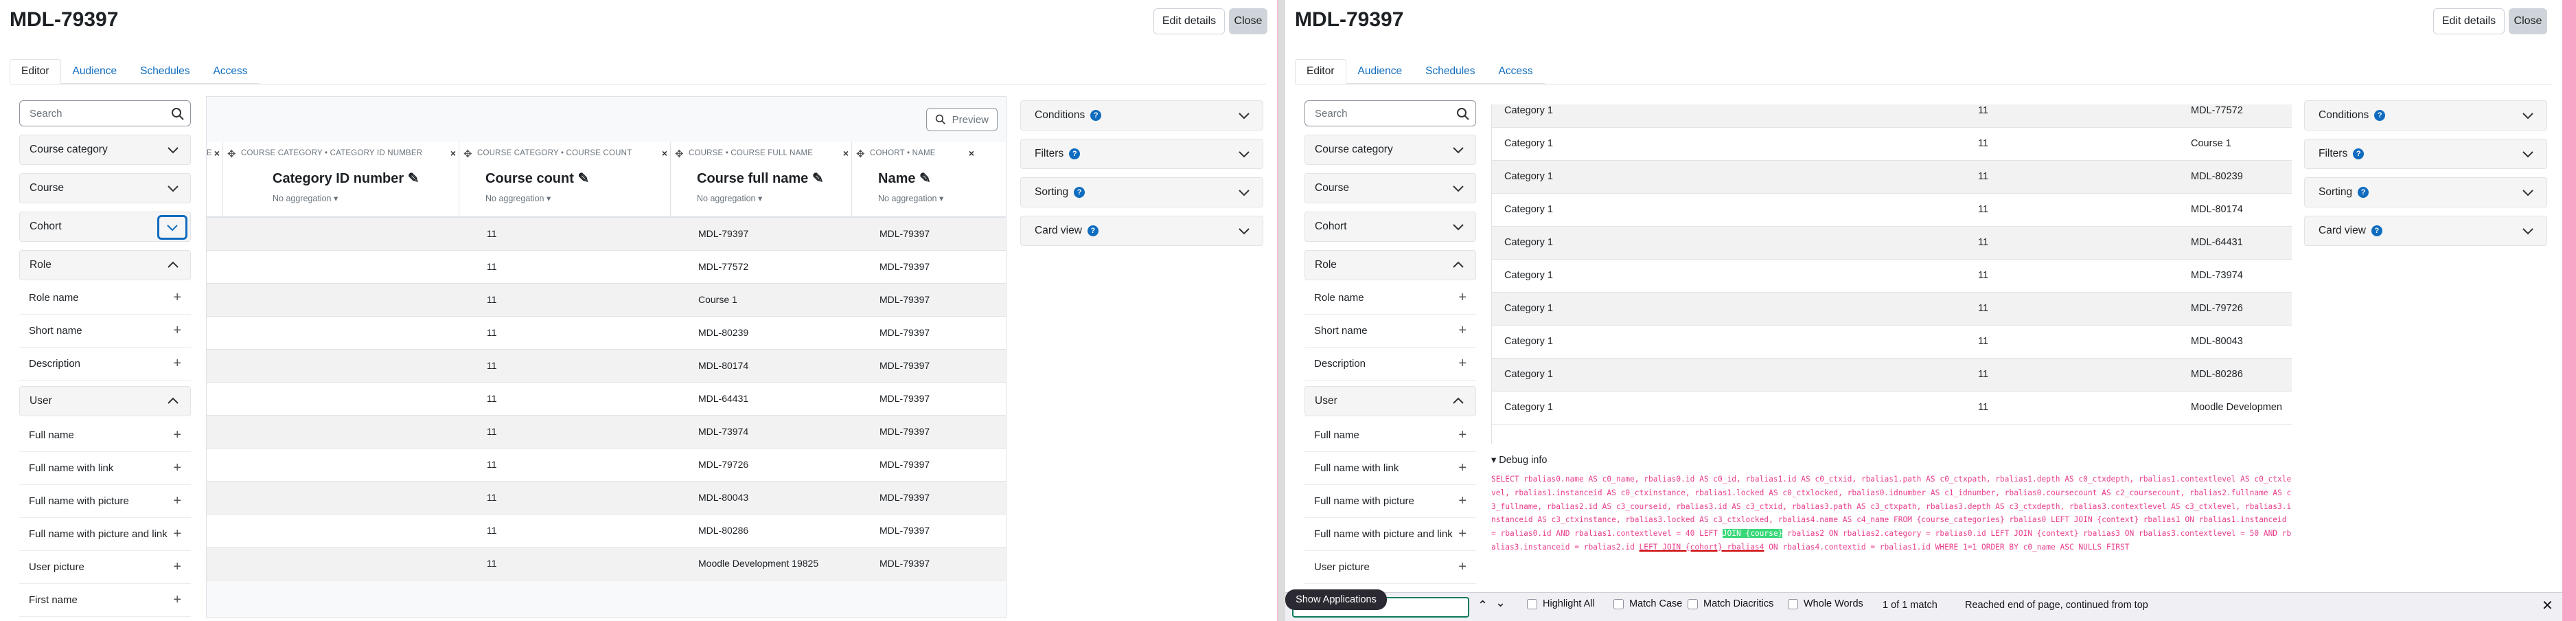  Describe the element at coordinates (172, 227) in the screenshot. I see `cohort-toggle-button` at that location.